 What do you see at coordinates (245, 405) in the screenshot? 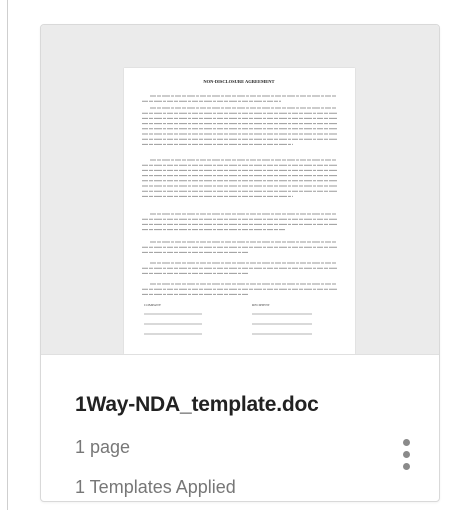
I see `document-filename: 1Way-NDA_template.doc` at bounding box center [245, 405].